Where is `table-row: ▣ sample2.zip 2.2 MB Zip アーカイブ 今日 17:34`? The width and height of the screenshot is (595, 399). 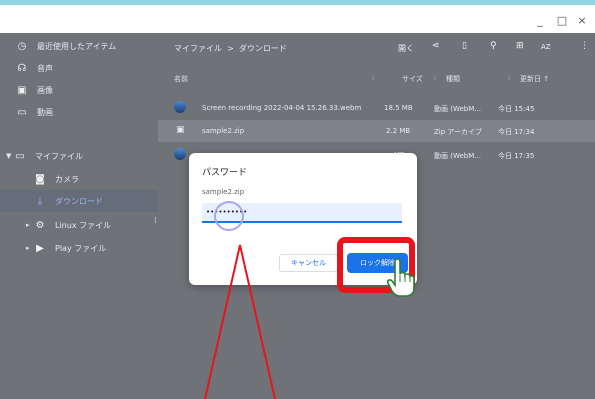 table-row: ▣ sample2.zip 2.2 MB Zip アーカイブ 今日 17:34 is located at coordinates (376, 131).